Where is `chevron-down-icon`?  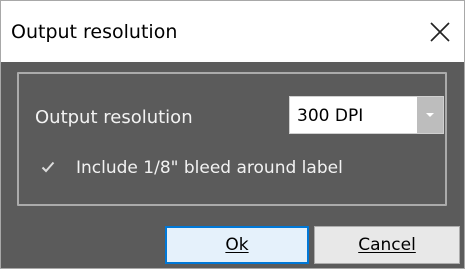
chevron-down-icon is located at coordinates (430, 115).